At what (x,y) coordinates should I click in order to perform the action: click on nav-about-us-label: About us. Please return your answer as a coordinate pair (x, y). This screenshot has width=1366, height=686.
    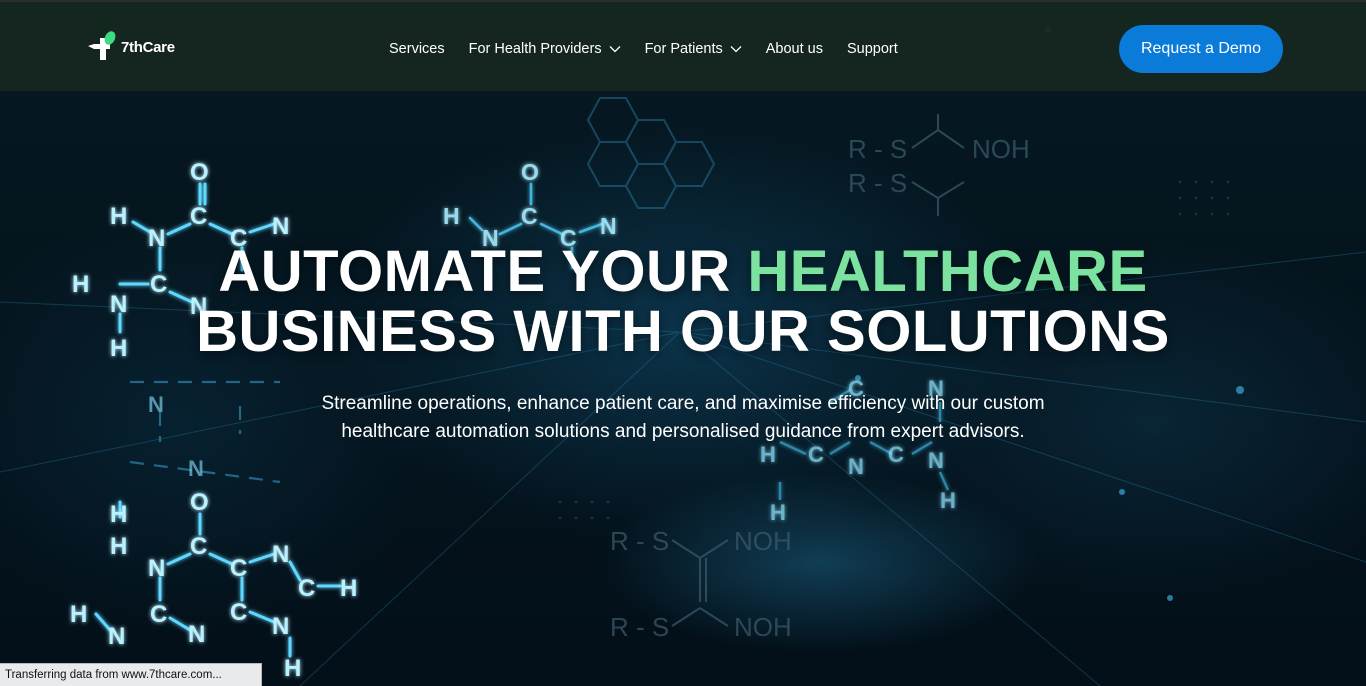
    Looking at the image, I should click on (794, 49).